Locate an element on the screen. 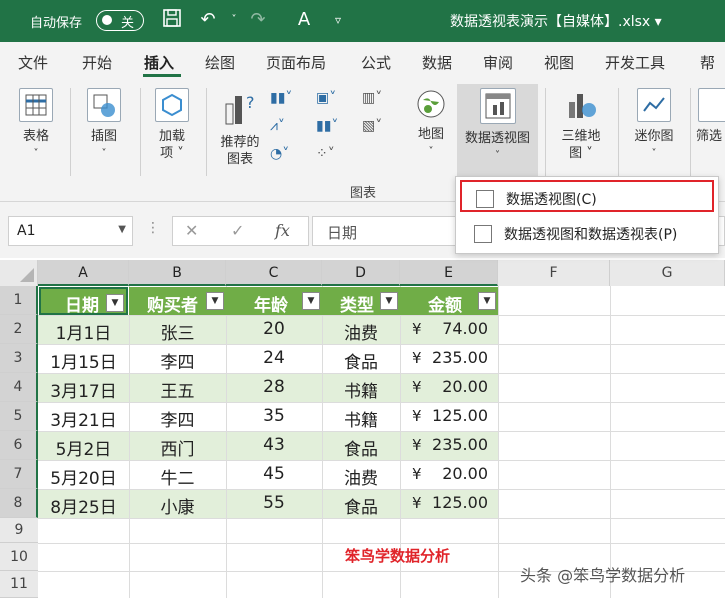 The image size is (725, 598). tab-help: 帮 is located at coordinates (707, 62).